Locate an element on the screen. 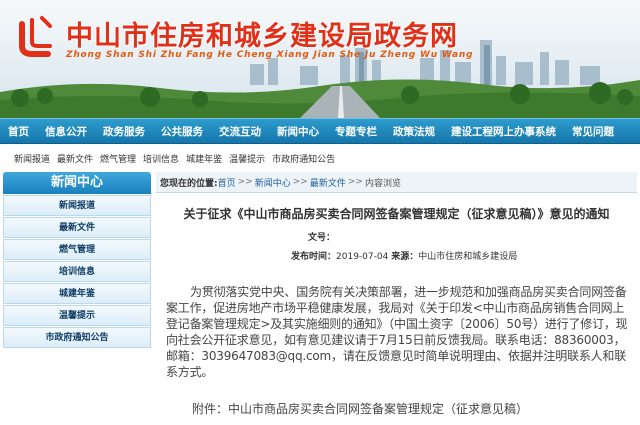  subnav-yearbook: 城建年鉴 is located at coordinates (204, 158).